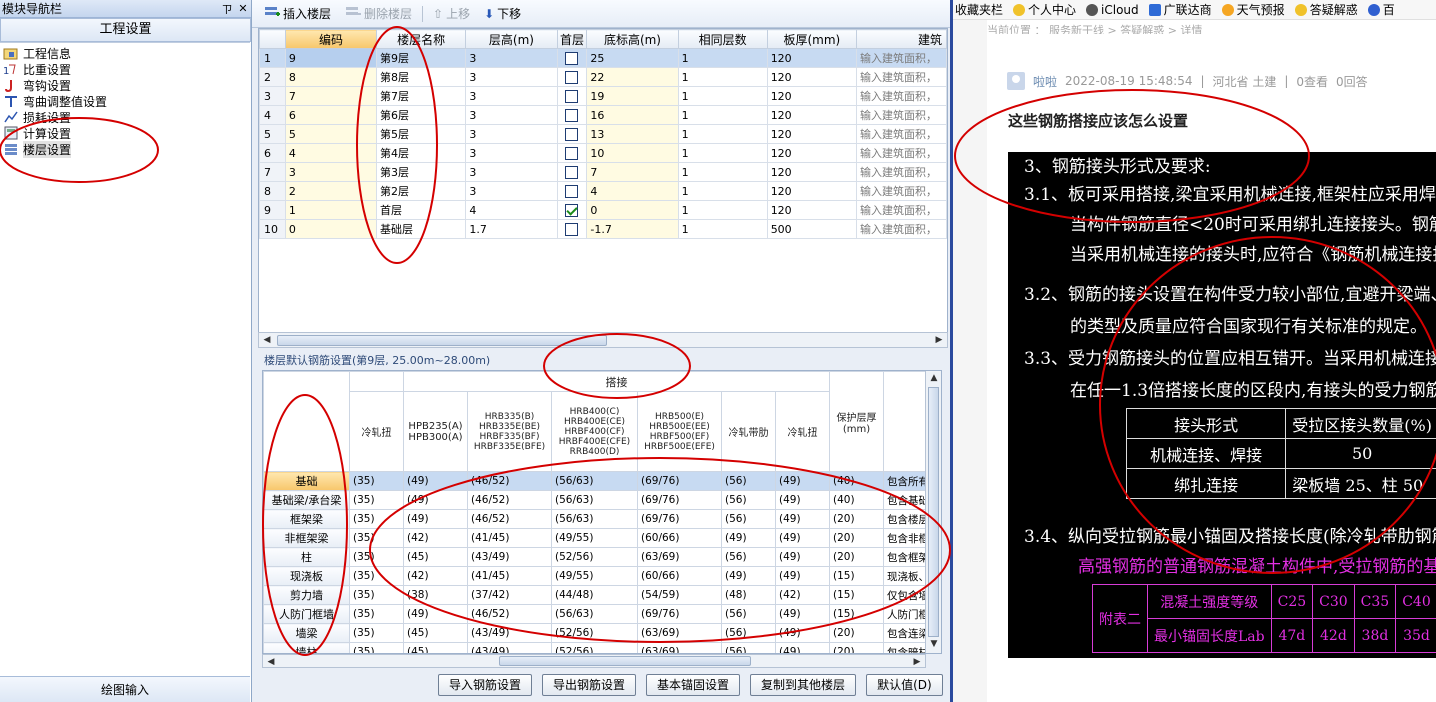 The width and height of the screenshot is (1436, 702). Describe the element at coordinates (421, 39) in the screenshot. I see `col-floor-name: 楼层名称` at that location.